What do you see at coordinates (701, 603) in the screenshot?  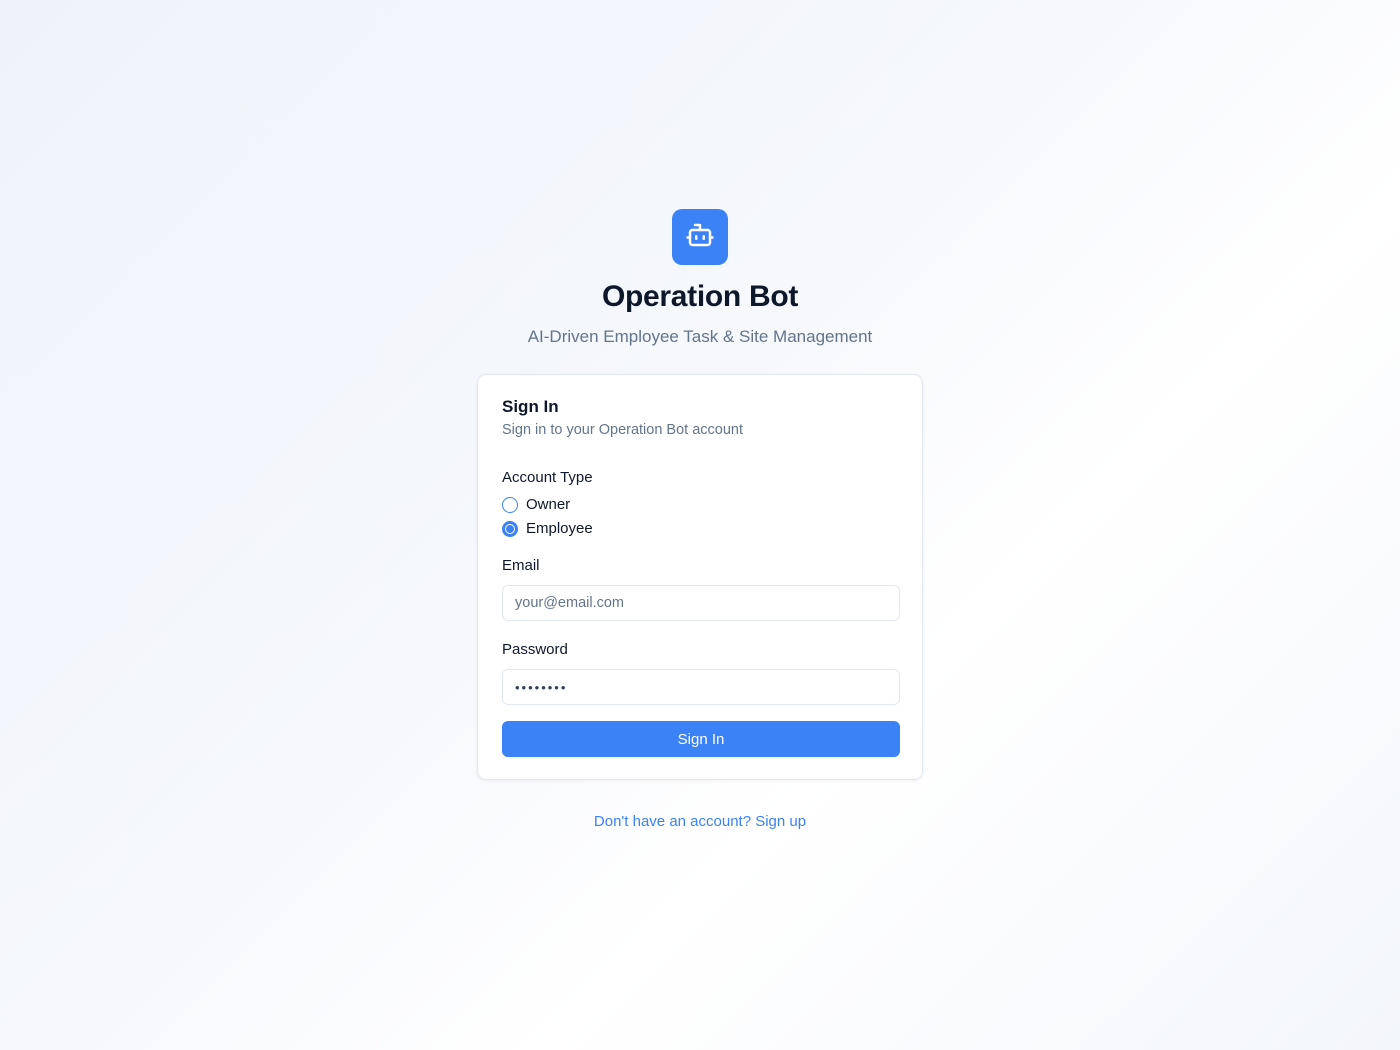 I see `email-field` at bounding box center [701, 603].